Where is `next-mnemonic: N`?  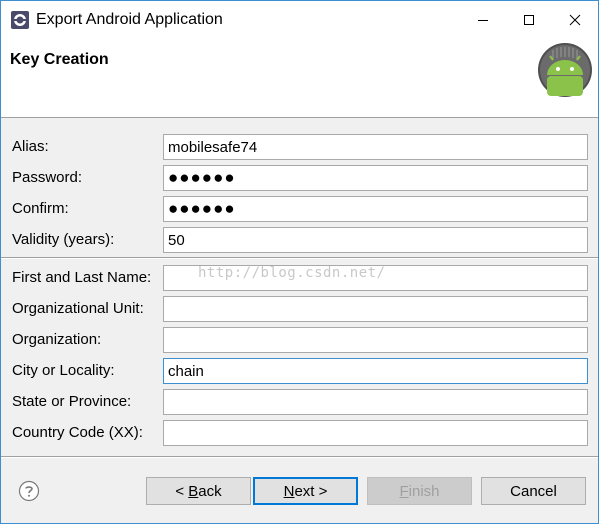
next-mnemonic: N is located at coordinates (289, 491).